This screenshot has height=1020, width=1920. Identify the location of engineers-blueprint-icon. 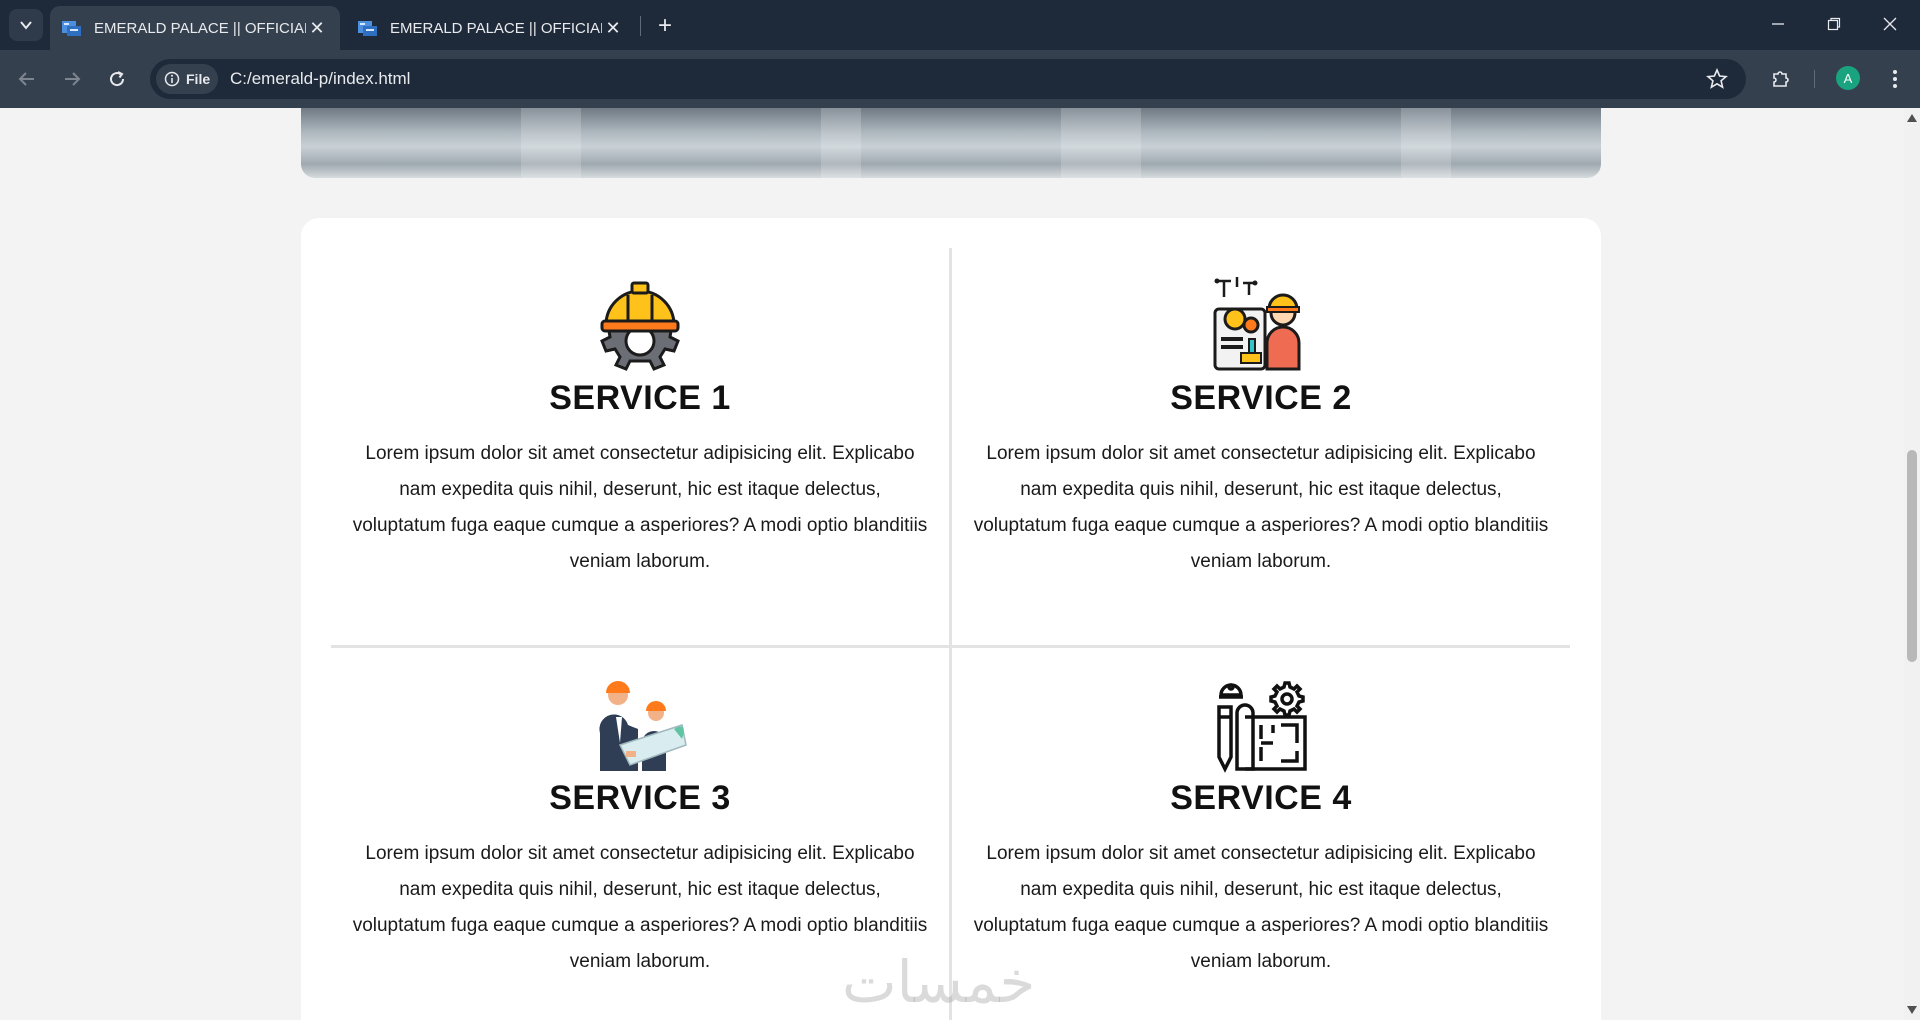
(643, 726).